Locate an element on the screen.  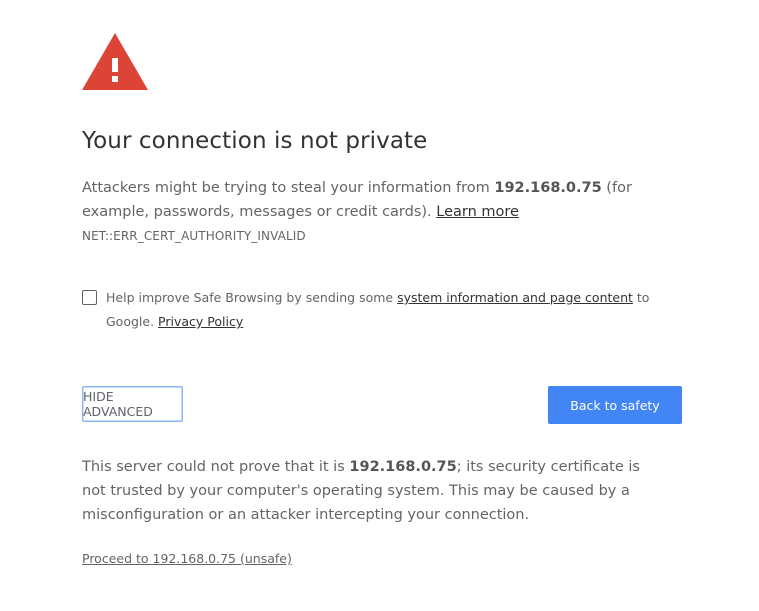
page-title: Your connection is not private is located at coordinates (255, 141).